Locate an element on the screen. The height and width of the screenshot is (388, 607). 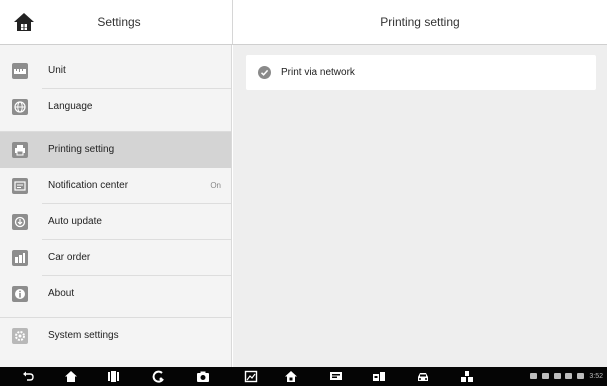
sidebar-item-printing-setting: Printing setting is located at coordinates (115, 150).